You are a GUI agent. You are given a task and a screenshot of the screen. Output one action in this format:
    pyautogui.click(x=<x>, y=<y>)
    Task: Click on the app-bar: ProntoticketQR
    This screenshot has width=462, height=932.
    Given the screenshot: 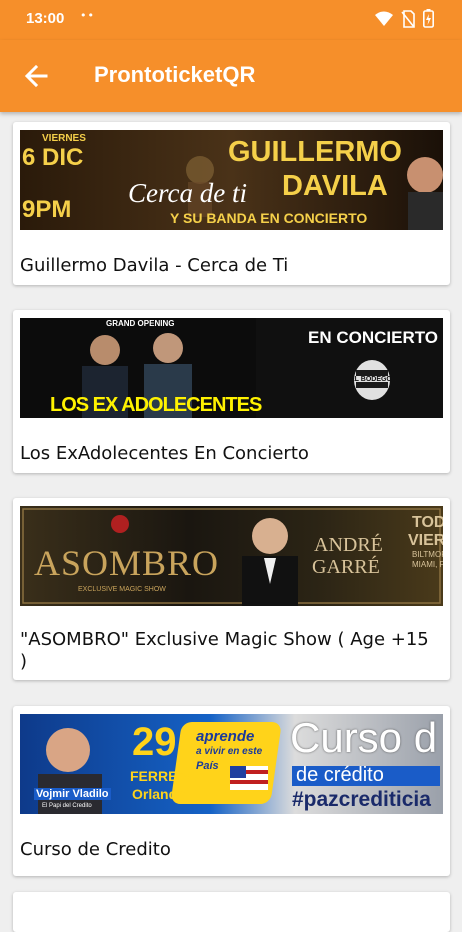 What is the action you would take?
    pyautogui.click(x=231, y=76)
    